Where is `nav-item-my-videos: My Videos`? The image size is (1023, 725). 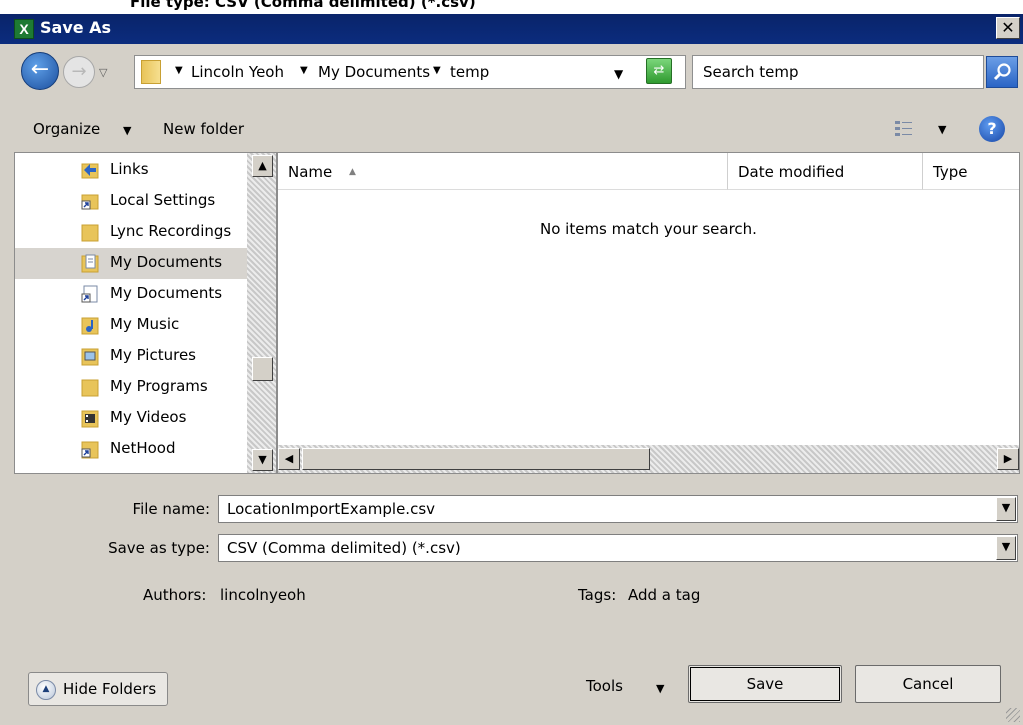
nav-item-my-videos: My Videos is located at coordinates (131, 418).